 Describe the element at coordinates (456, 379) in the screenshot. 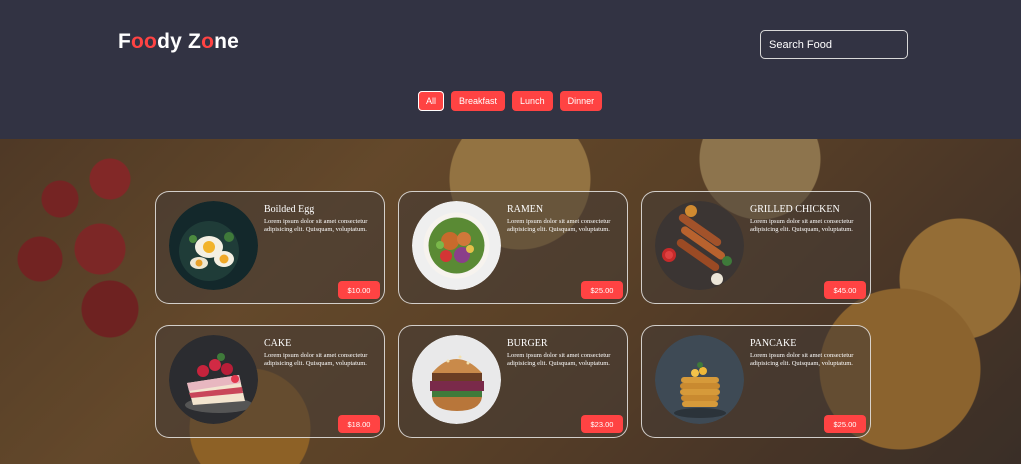

I see `burger-image` at that location.